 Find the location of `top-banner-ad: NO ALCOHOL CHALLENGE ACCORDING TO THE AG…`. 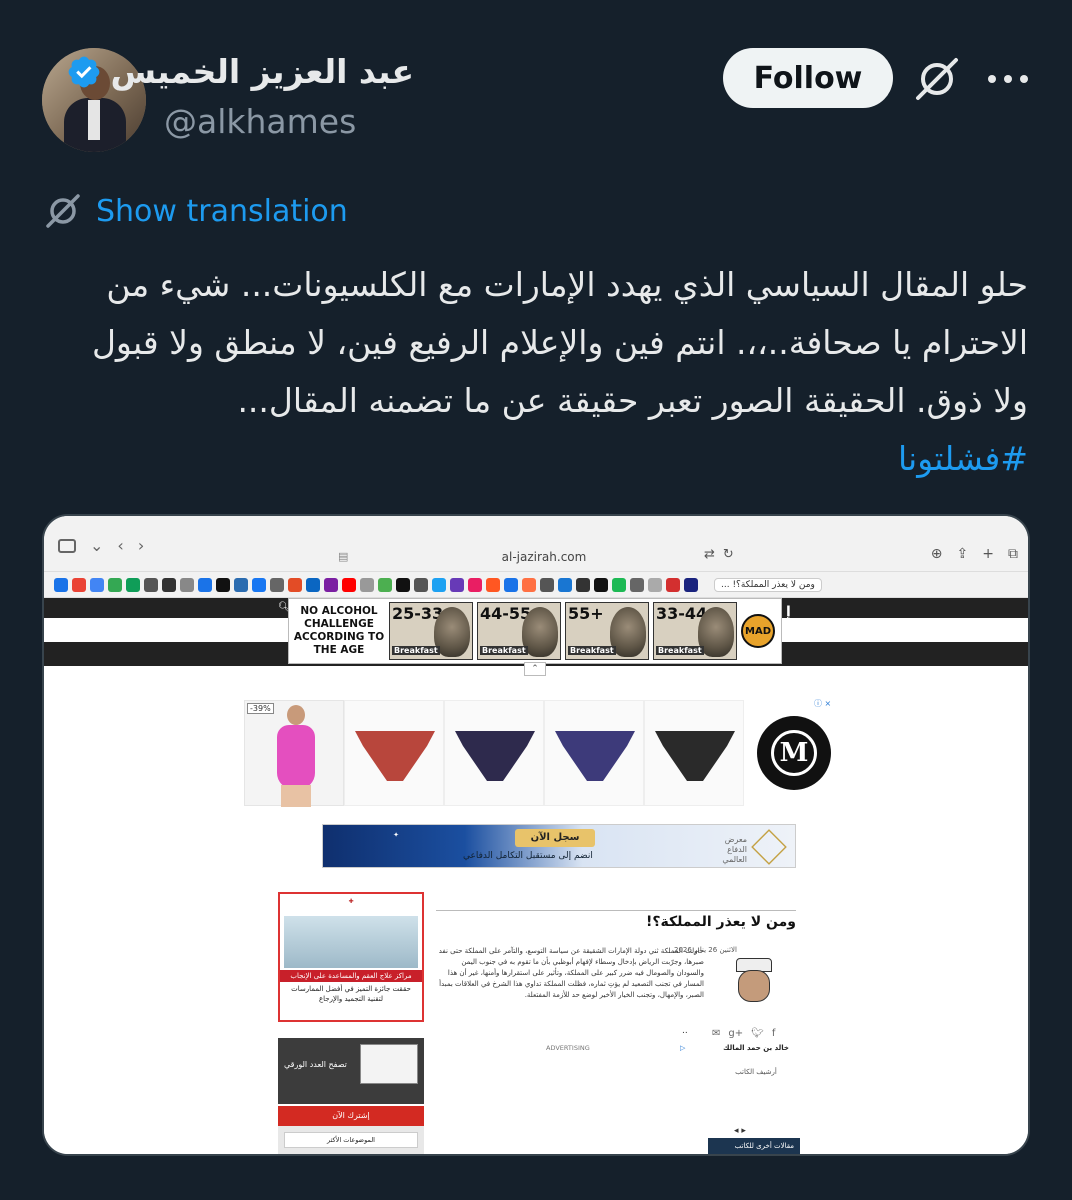

top-banner-ad: NO ALCOHOL CHALLENGE ACCORDING TO THE AG… is located at coordinates (535, 631).